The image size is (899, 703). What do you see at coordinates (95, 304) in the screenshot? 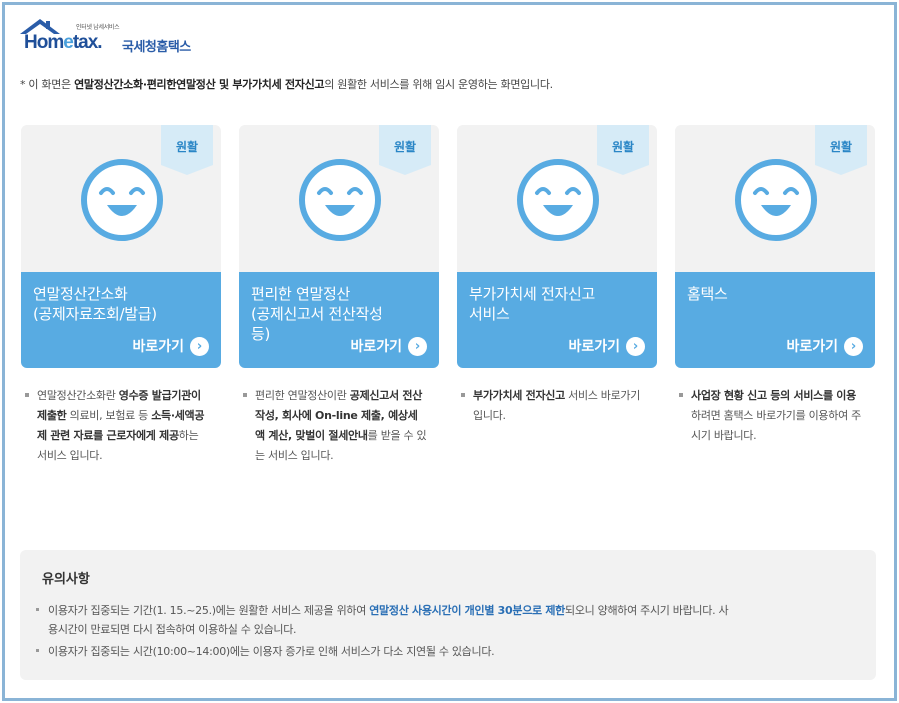
I see `card-title: 연말정산간소화 (공제자료조회/발급)` at bounding box center [95, 304].